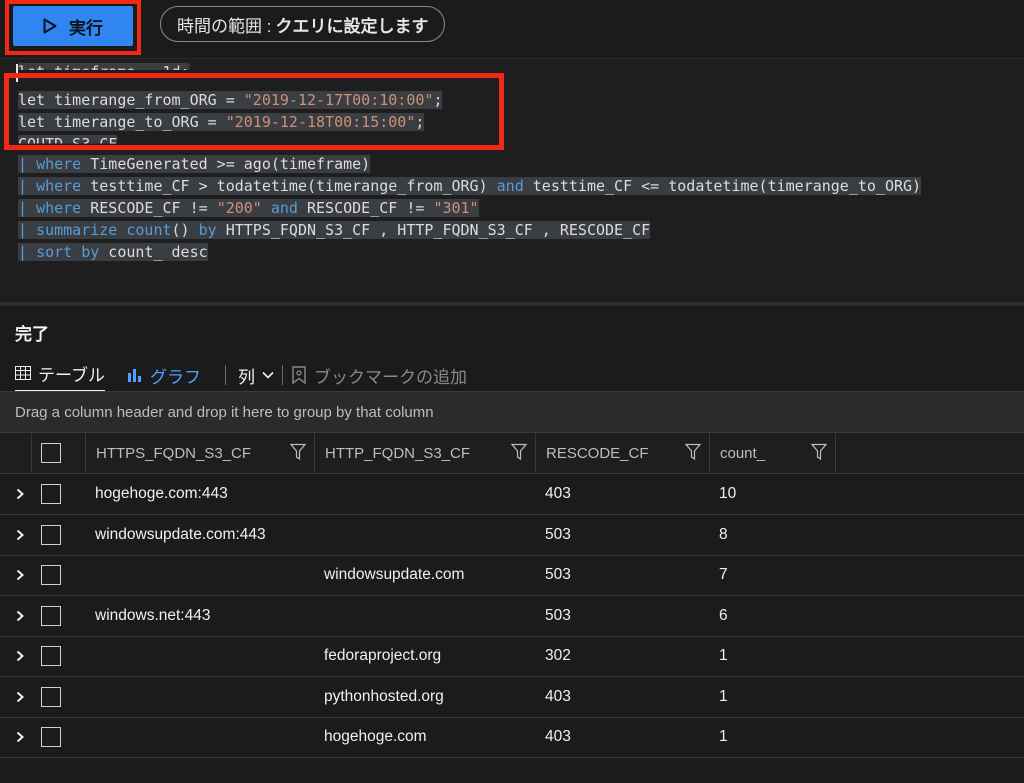 This screenshot has width=1024, height=783. What do you see at coordinates (175, 377) in the screenshot?
I see `tab-graph-label: グラフ` at bounding box center [175, 377].